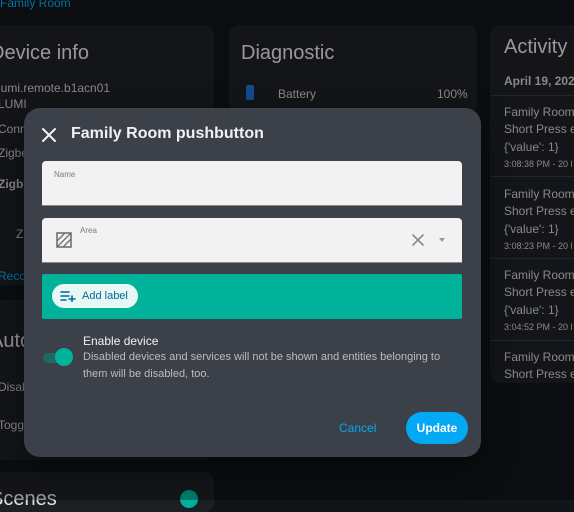 Image resolution: width=574 pixels, height=512 pixels. What do you see at coordinates (112, 245) in the screenshot?
I see `area-field-value: Family Room` at bounding box center [112, 245].